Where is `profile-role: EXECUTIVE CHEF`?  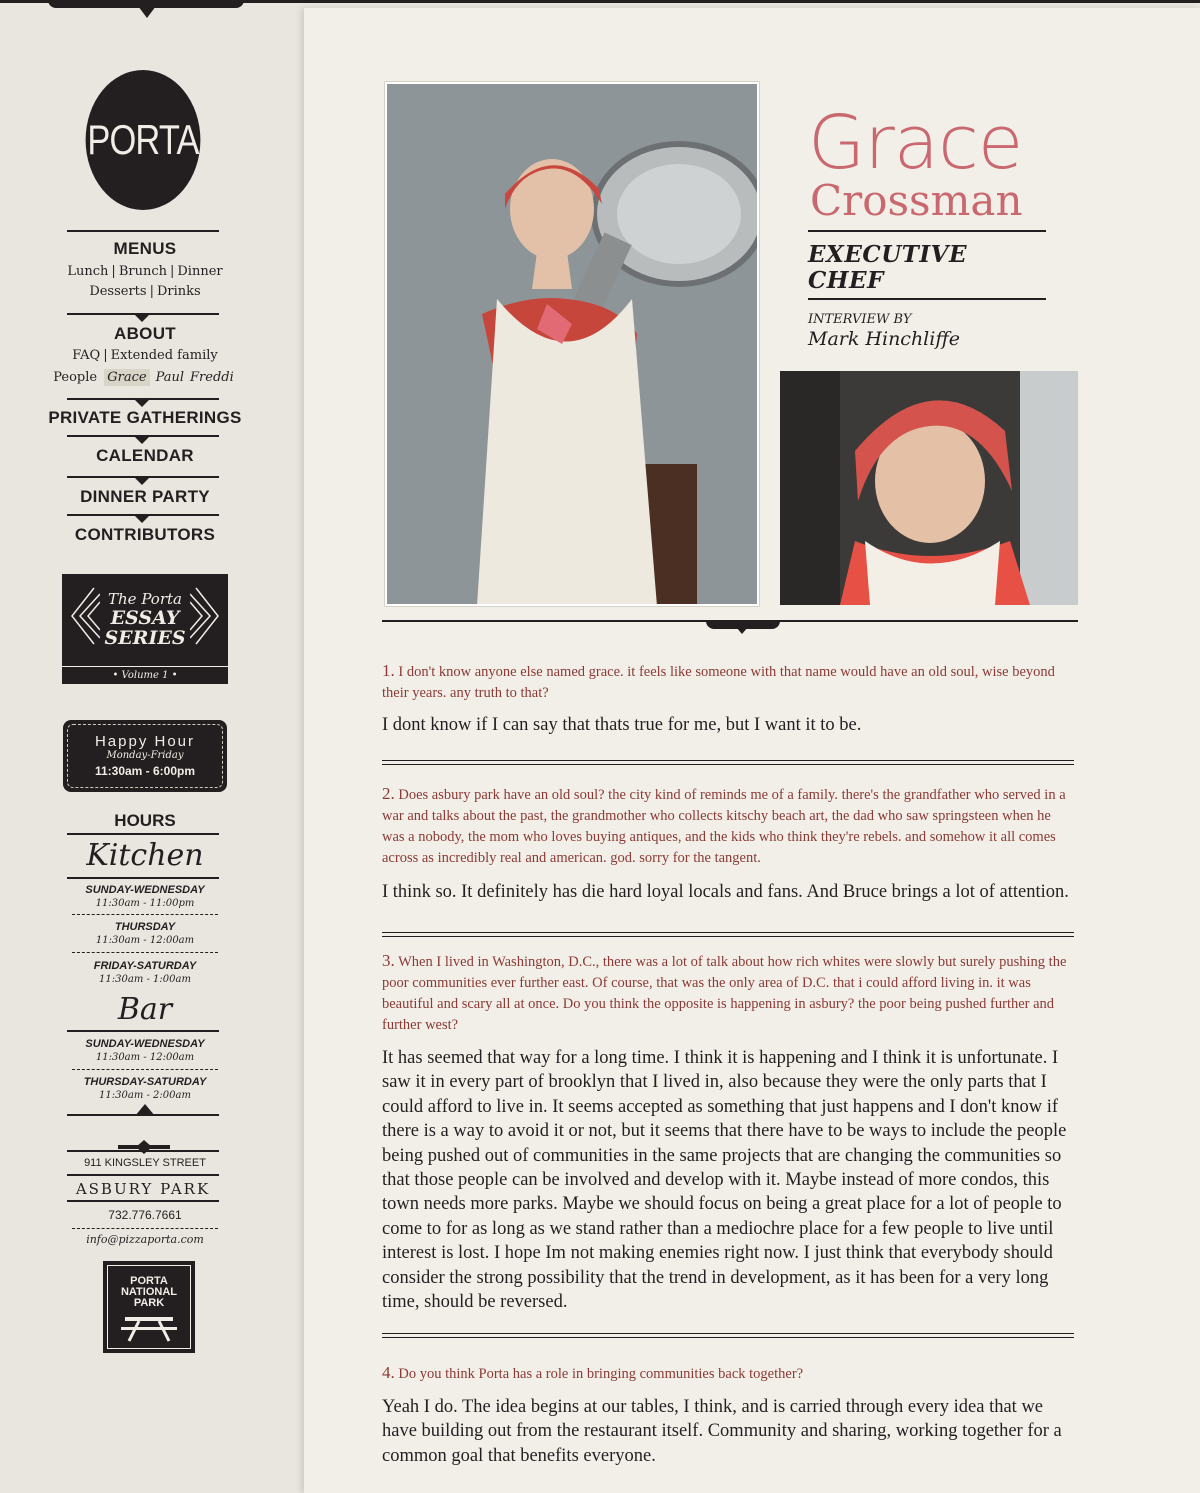
profile-role: EXECUTIVE CHEF is located at coordinates (887, 268).